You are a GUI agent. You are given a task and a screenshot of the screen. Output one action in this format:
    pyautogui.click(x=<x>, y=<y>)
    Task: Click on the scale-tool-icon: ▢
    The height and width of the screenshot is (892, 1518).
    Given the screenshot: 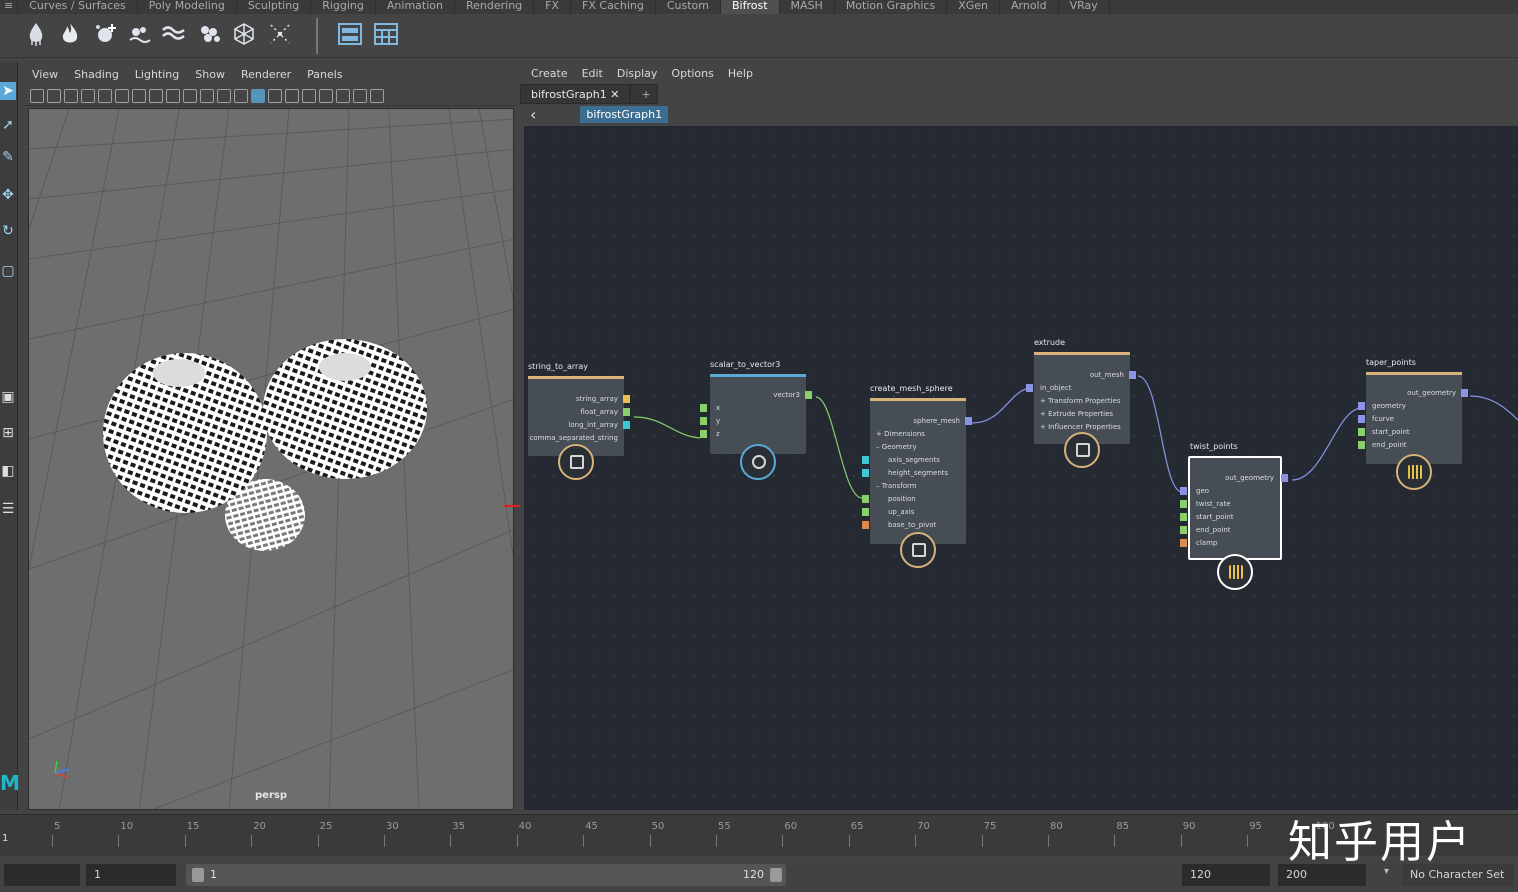 What is the action you would take?
    pyautogui.click(x=8, y=271)
    